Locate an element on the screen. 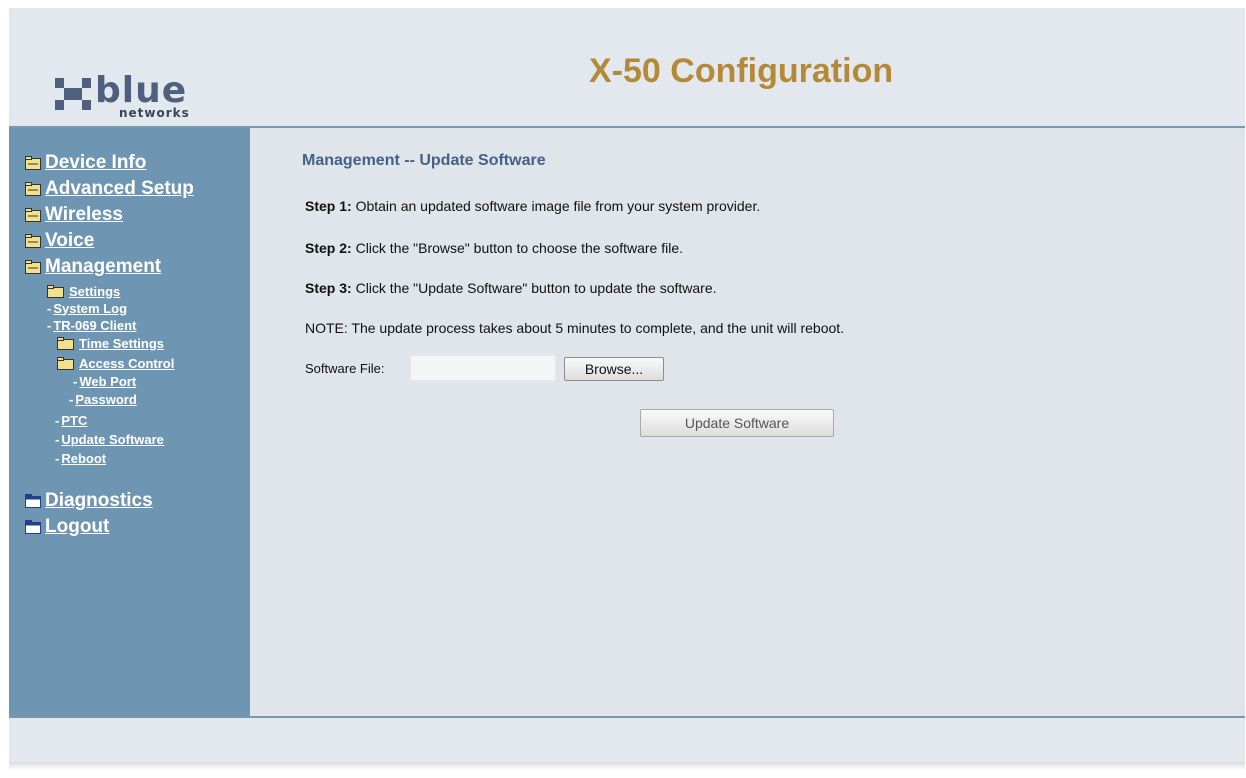  sidebar-subitem-ptc: - PTC is located at coordinates (71, 420).